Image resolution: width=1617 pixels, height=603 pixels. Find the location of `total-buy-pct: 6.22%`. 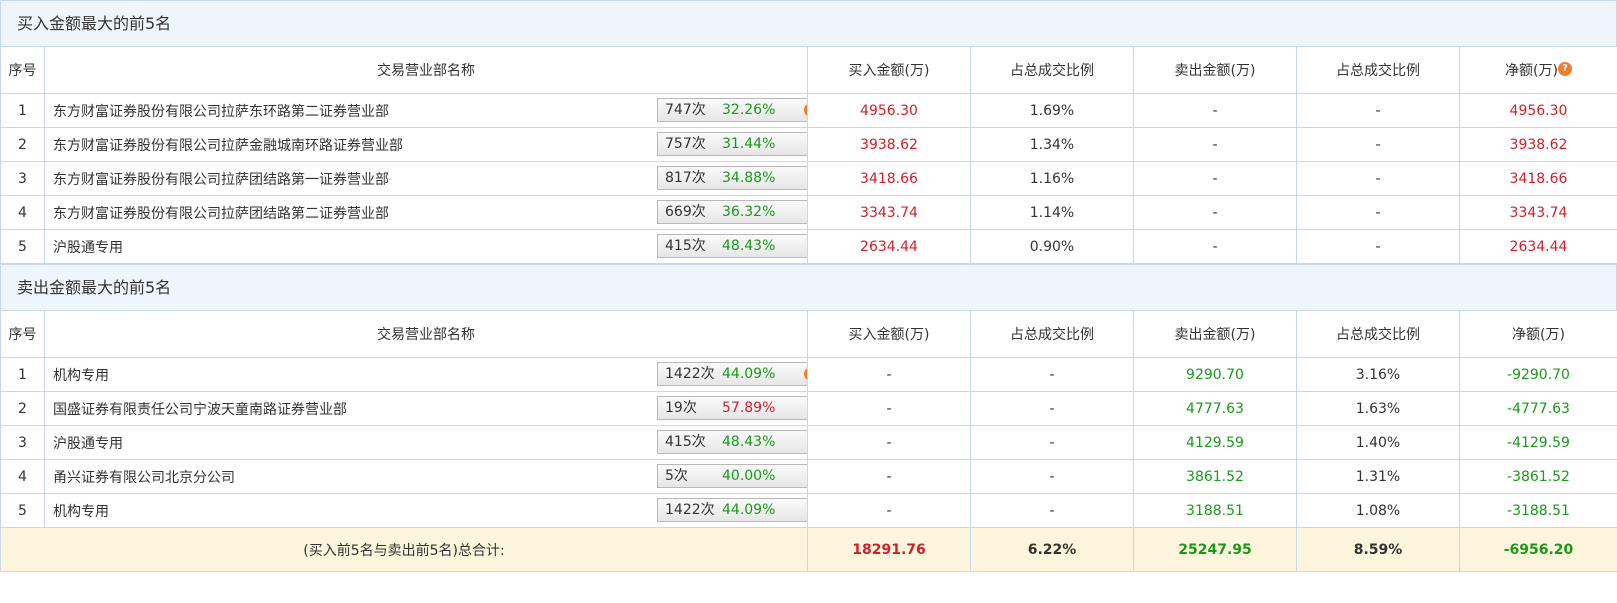

total-buy-pct: 6.22% is located at coordinates (1052, 549).